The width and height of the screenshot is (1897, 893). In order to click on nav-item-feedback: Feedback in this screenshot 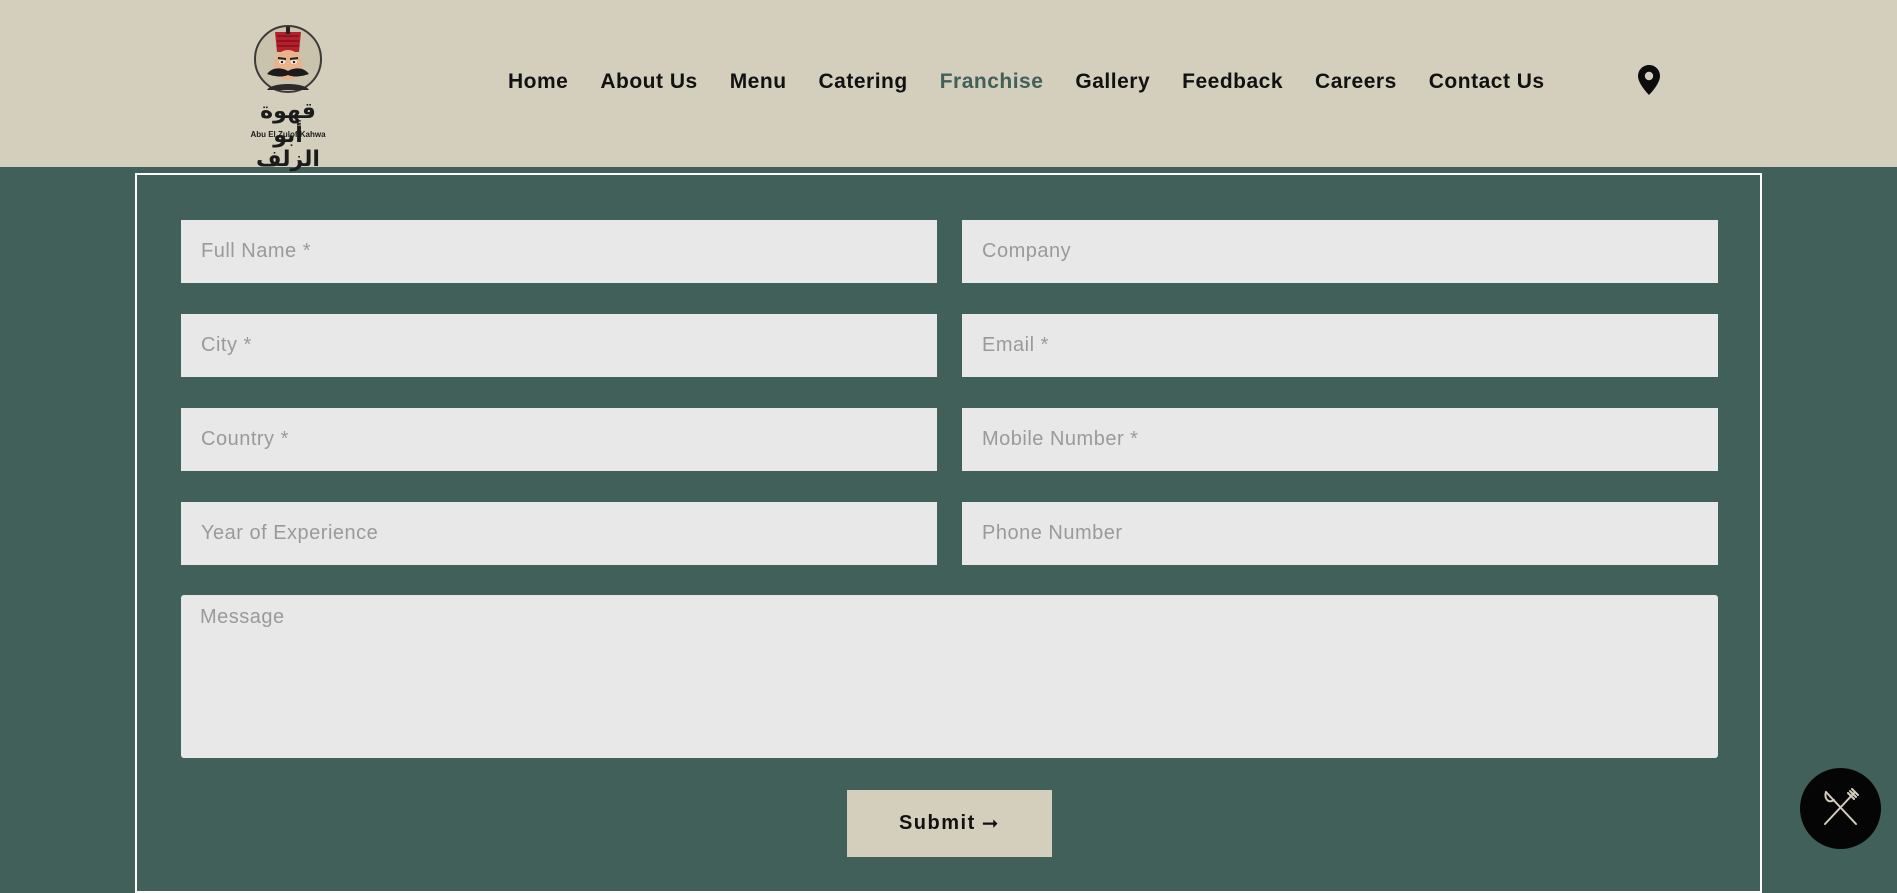, I will do `click(1232, 82)`.